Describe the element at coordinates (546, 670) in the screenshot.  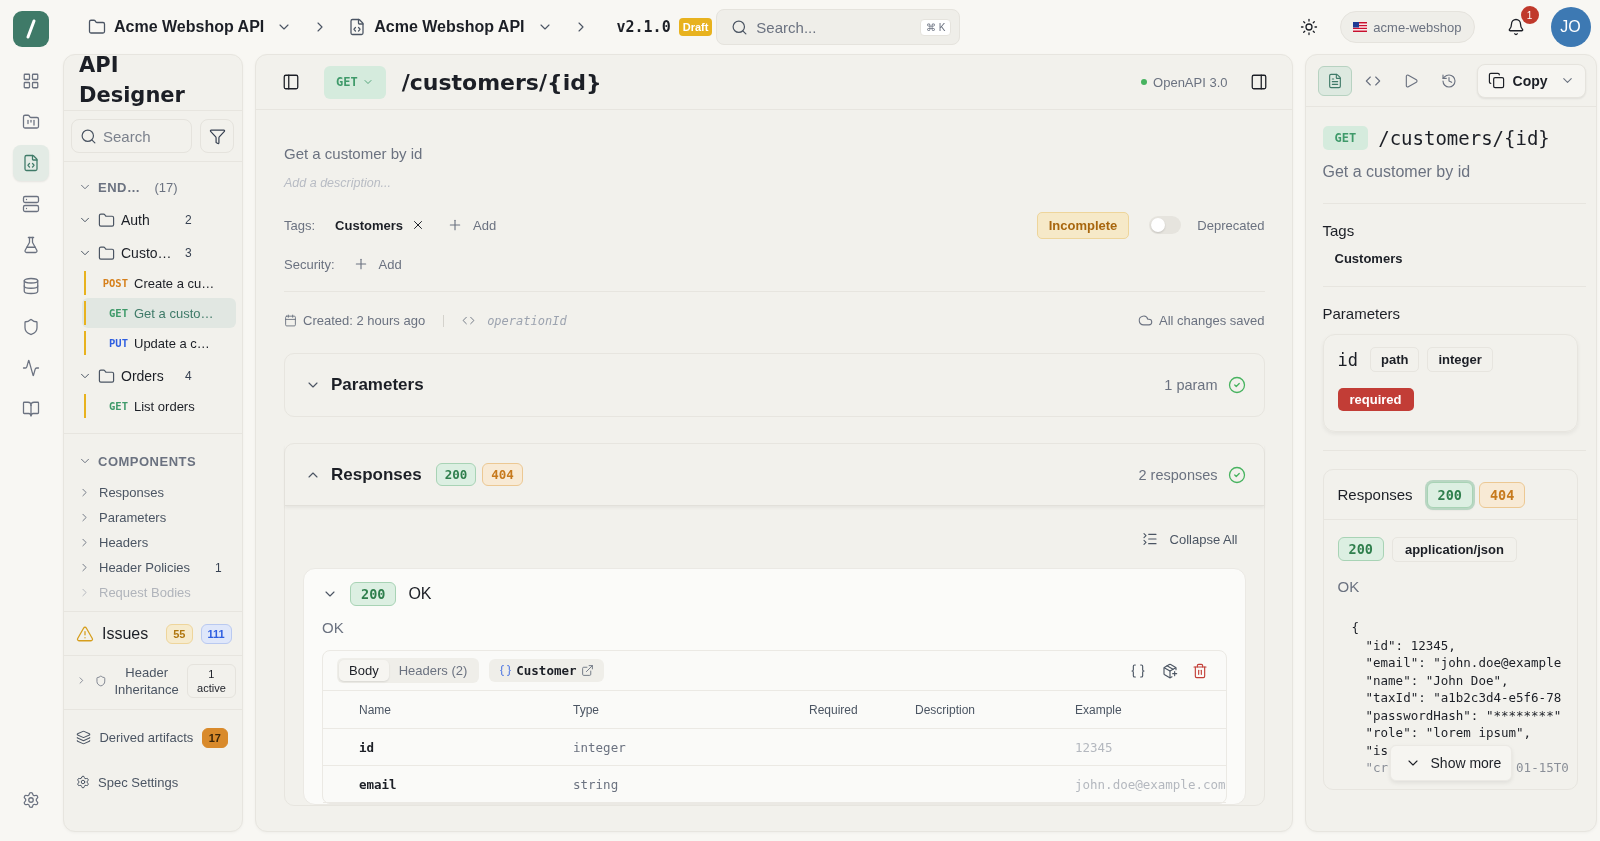
I see `schema-link: Customer` at that location.